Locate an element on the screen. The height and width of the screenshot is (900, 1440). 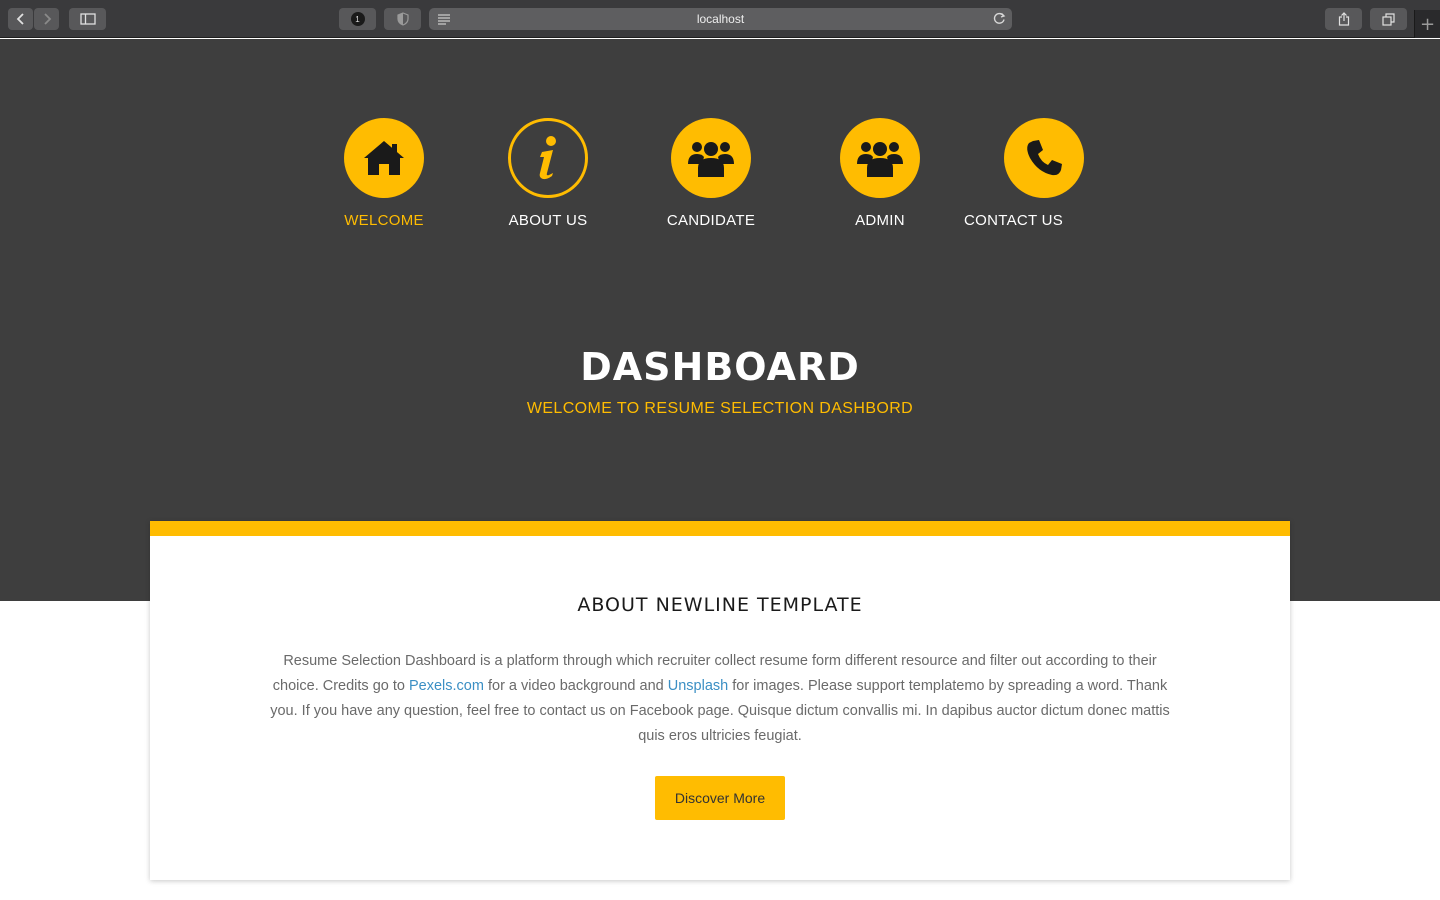
nav-label: ADMIN is located at coordinates (880, 220).